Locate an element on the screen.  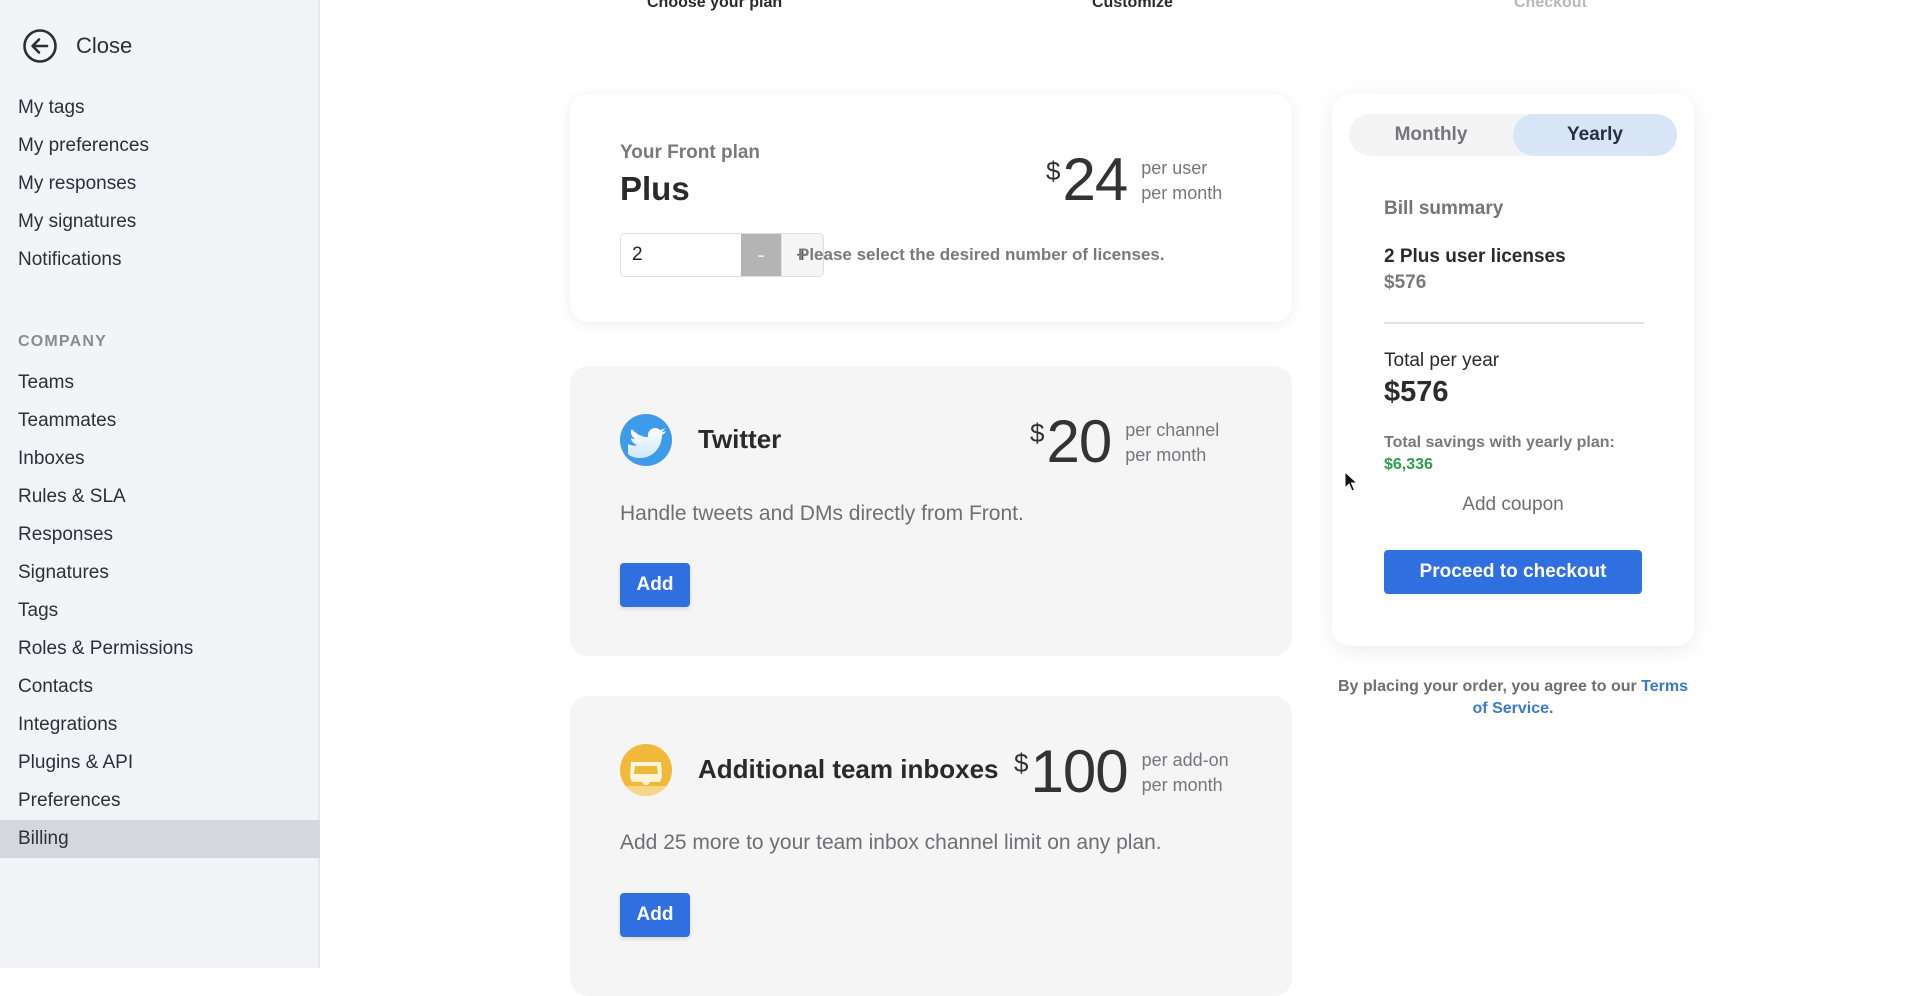
decrement-button: - is located at coordinates (761, 255).